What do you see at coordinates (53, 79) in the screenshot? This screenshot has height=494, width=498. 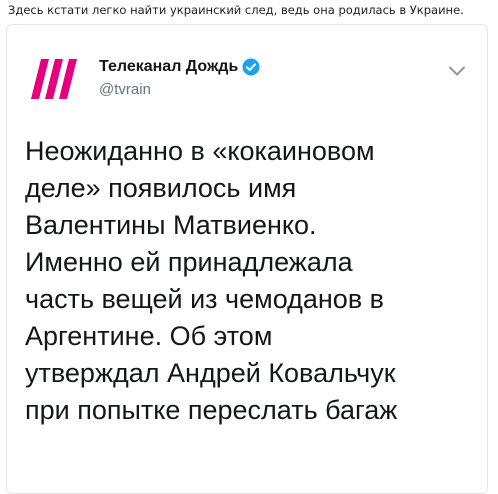 I see `tvrain-logo-icon` at bounding box center [53, 79].